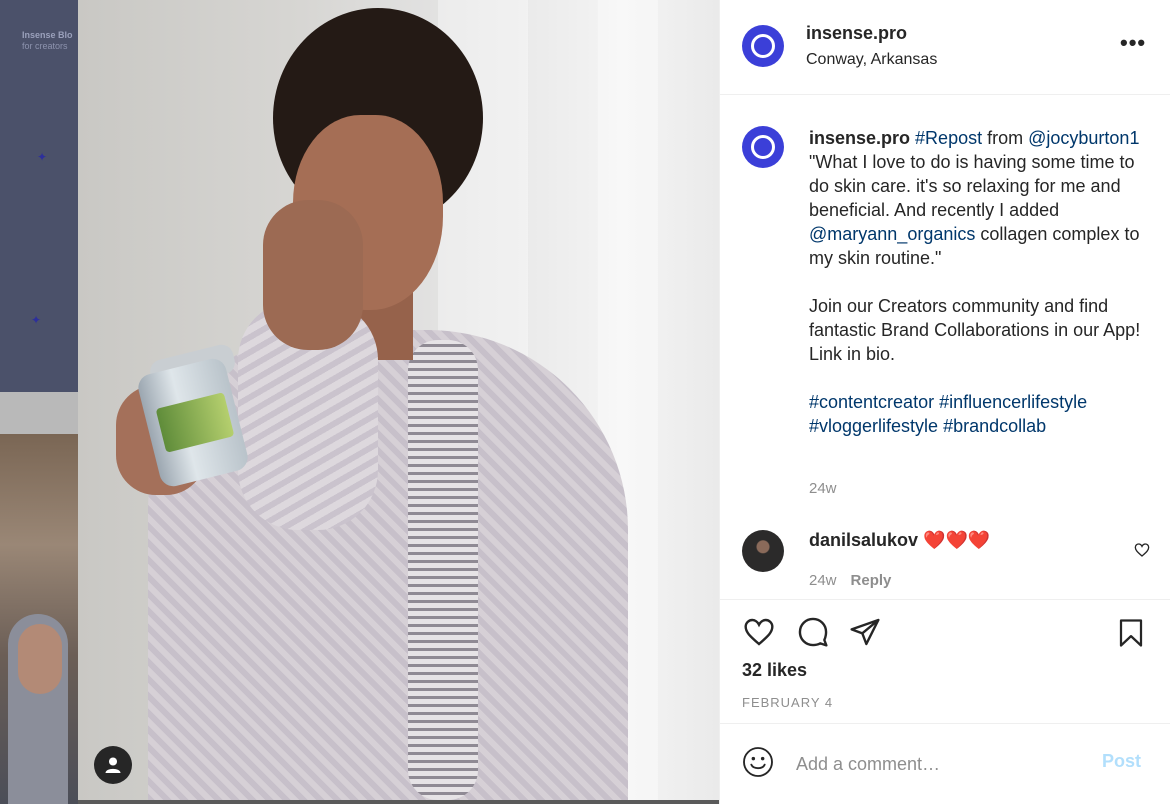  What do you see at coordinates (871, 60) in the screenshot?
I see `post-location: Conway, Arkansas` at bounding box center [871, 60].